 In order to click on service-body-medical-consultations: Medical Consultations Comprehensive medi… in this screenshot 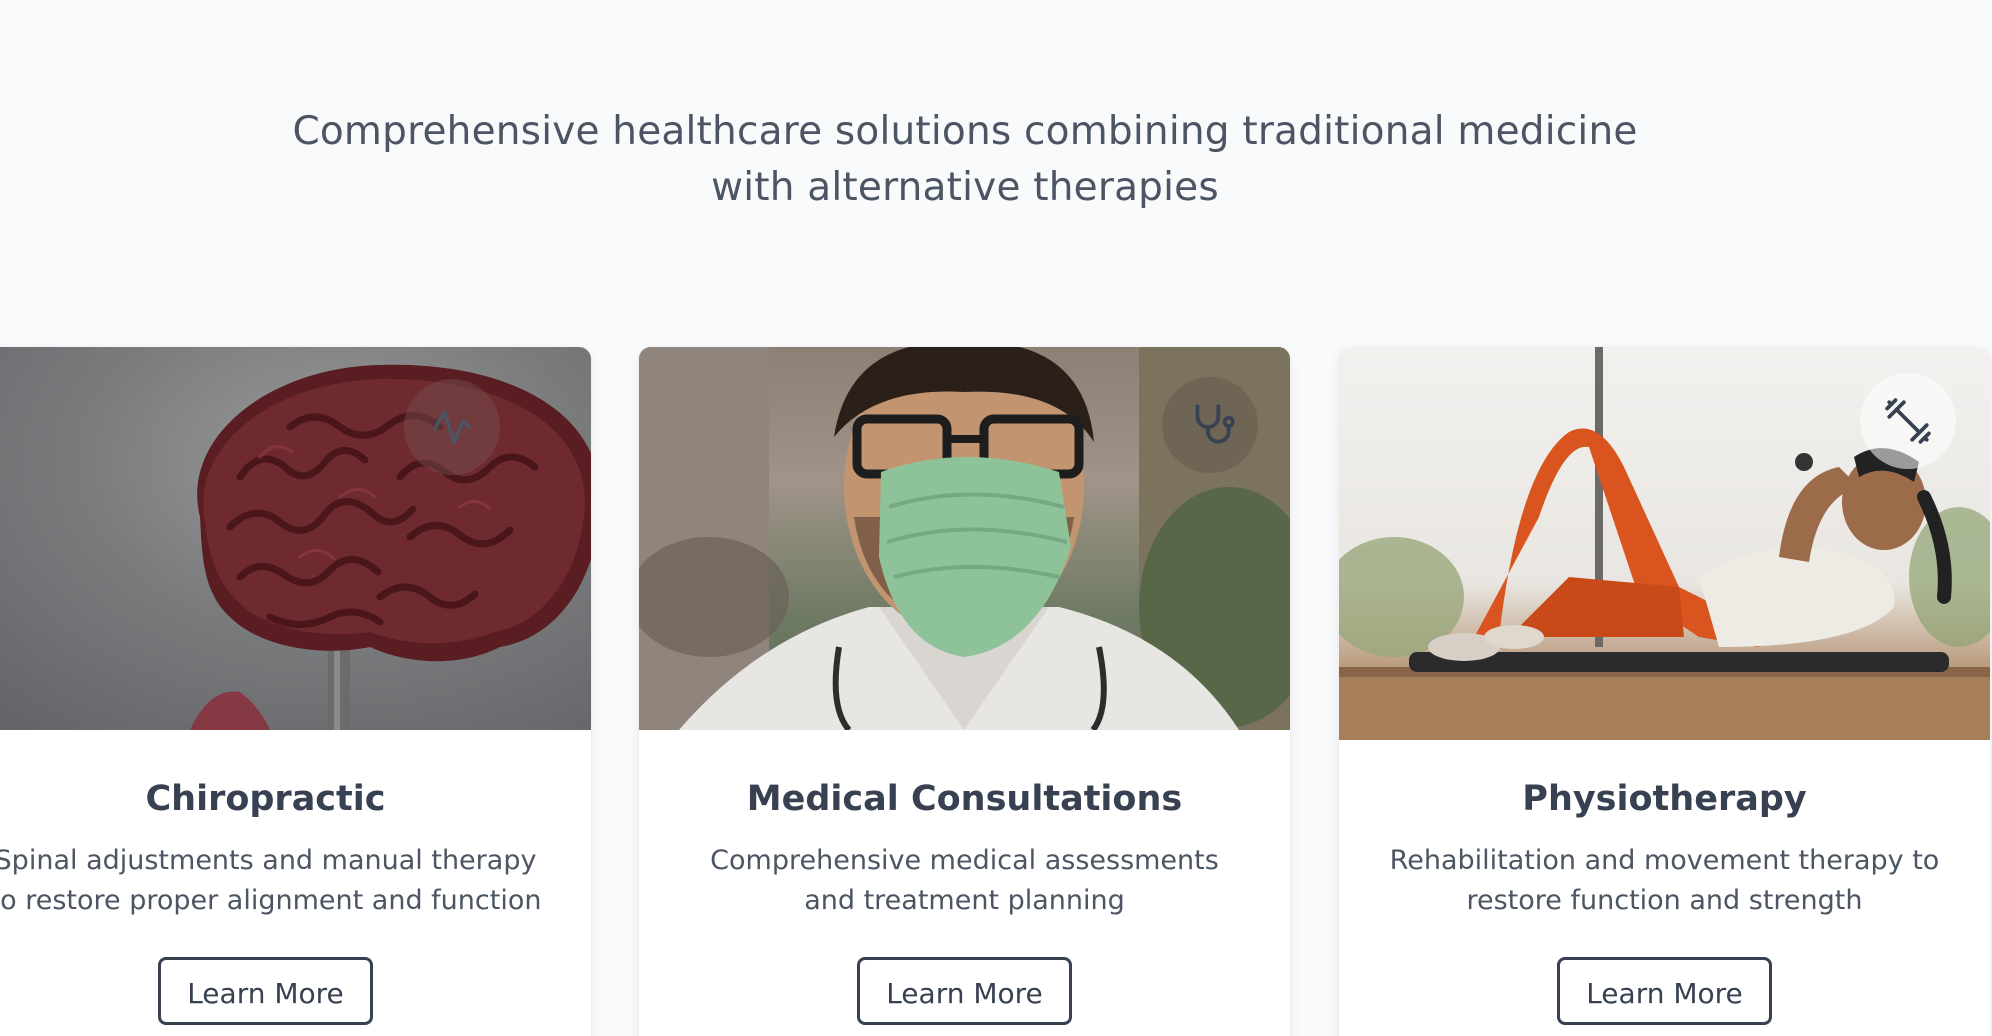, I will do `click(964, 901)`.